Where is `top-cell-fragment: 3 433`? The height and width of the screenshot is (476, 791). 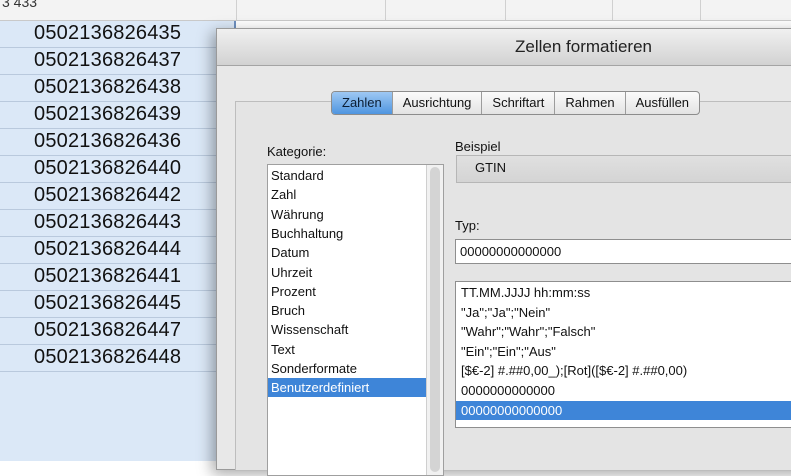
top-cell-fragment: 3 433 is located at coordinates (20, 5).